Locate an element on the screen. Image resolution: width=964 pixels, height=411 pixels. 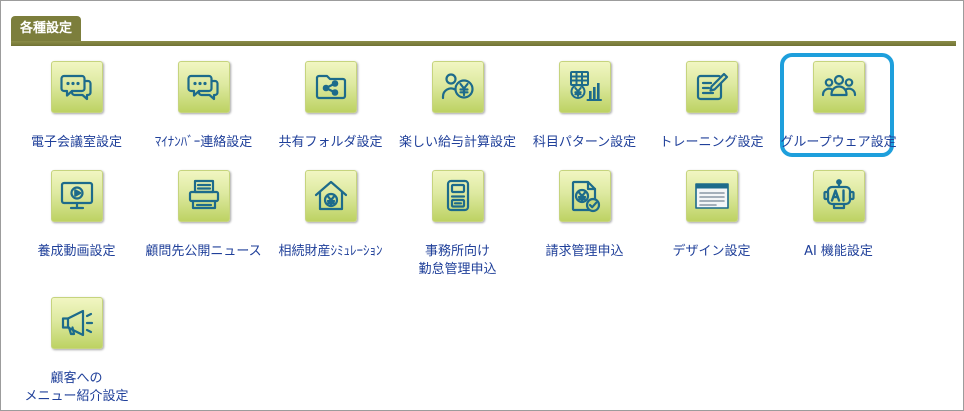
label-line: 顧問先公開ニュース is located at coordinates (203, 252).